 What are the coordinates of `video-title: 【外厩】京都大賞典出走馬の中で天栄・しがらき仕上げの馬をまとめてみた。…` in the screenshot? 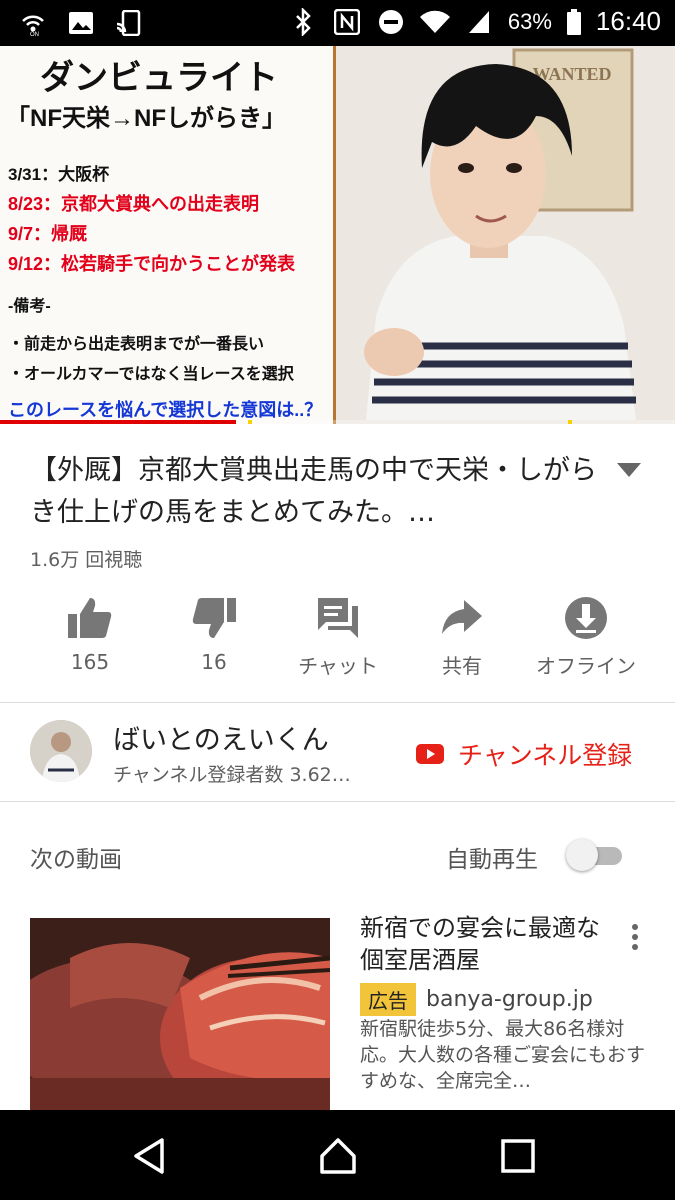 It's located at (313, 491).